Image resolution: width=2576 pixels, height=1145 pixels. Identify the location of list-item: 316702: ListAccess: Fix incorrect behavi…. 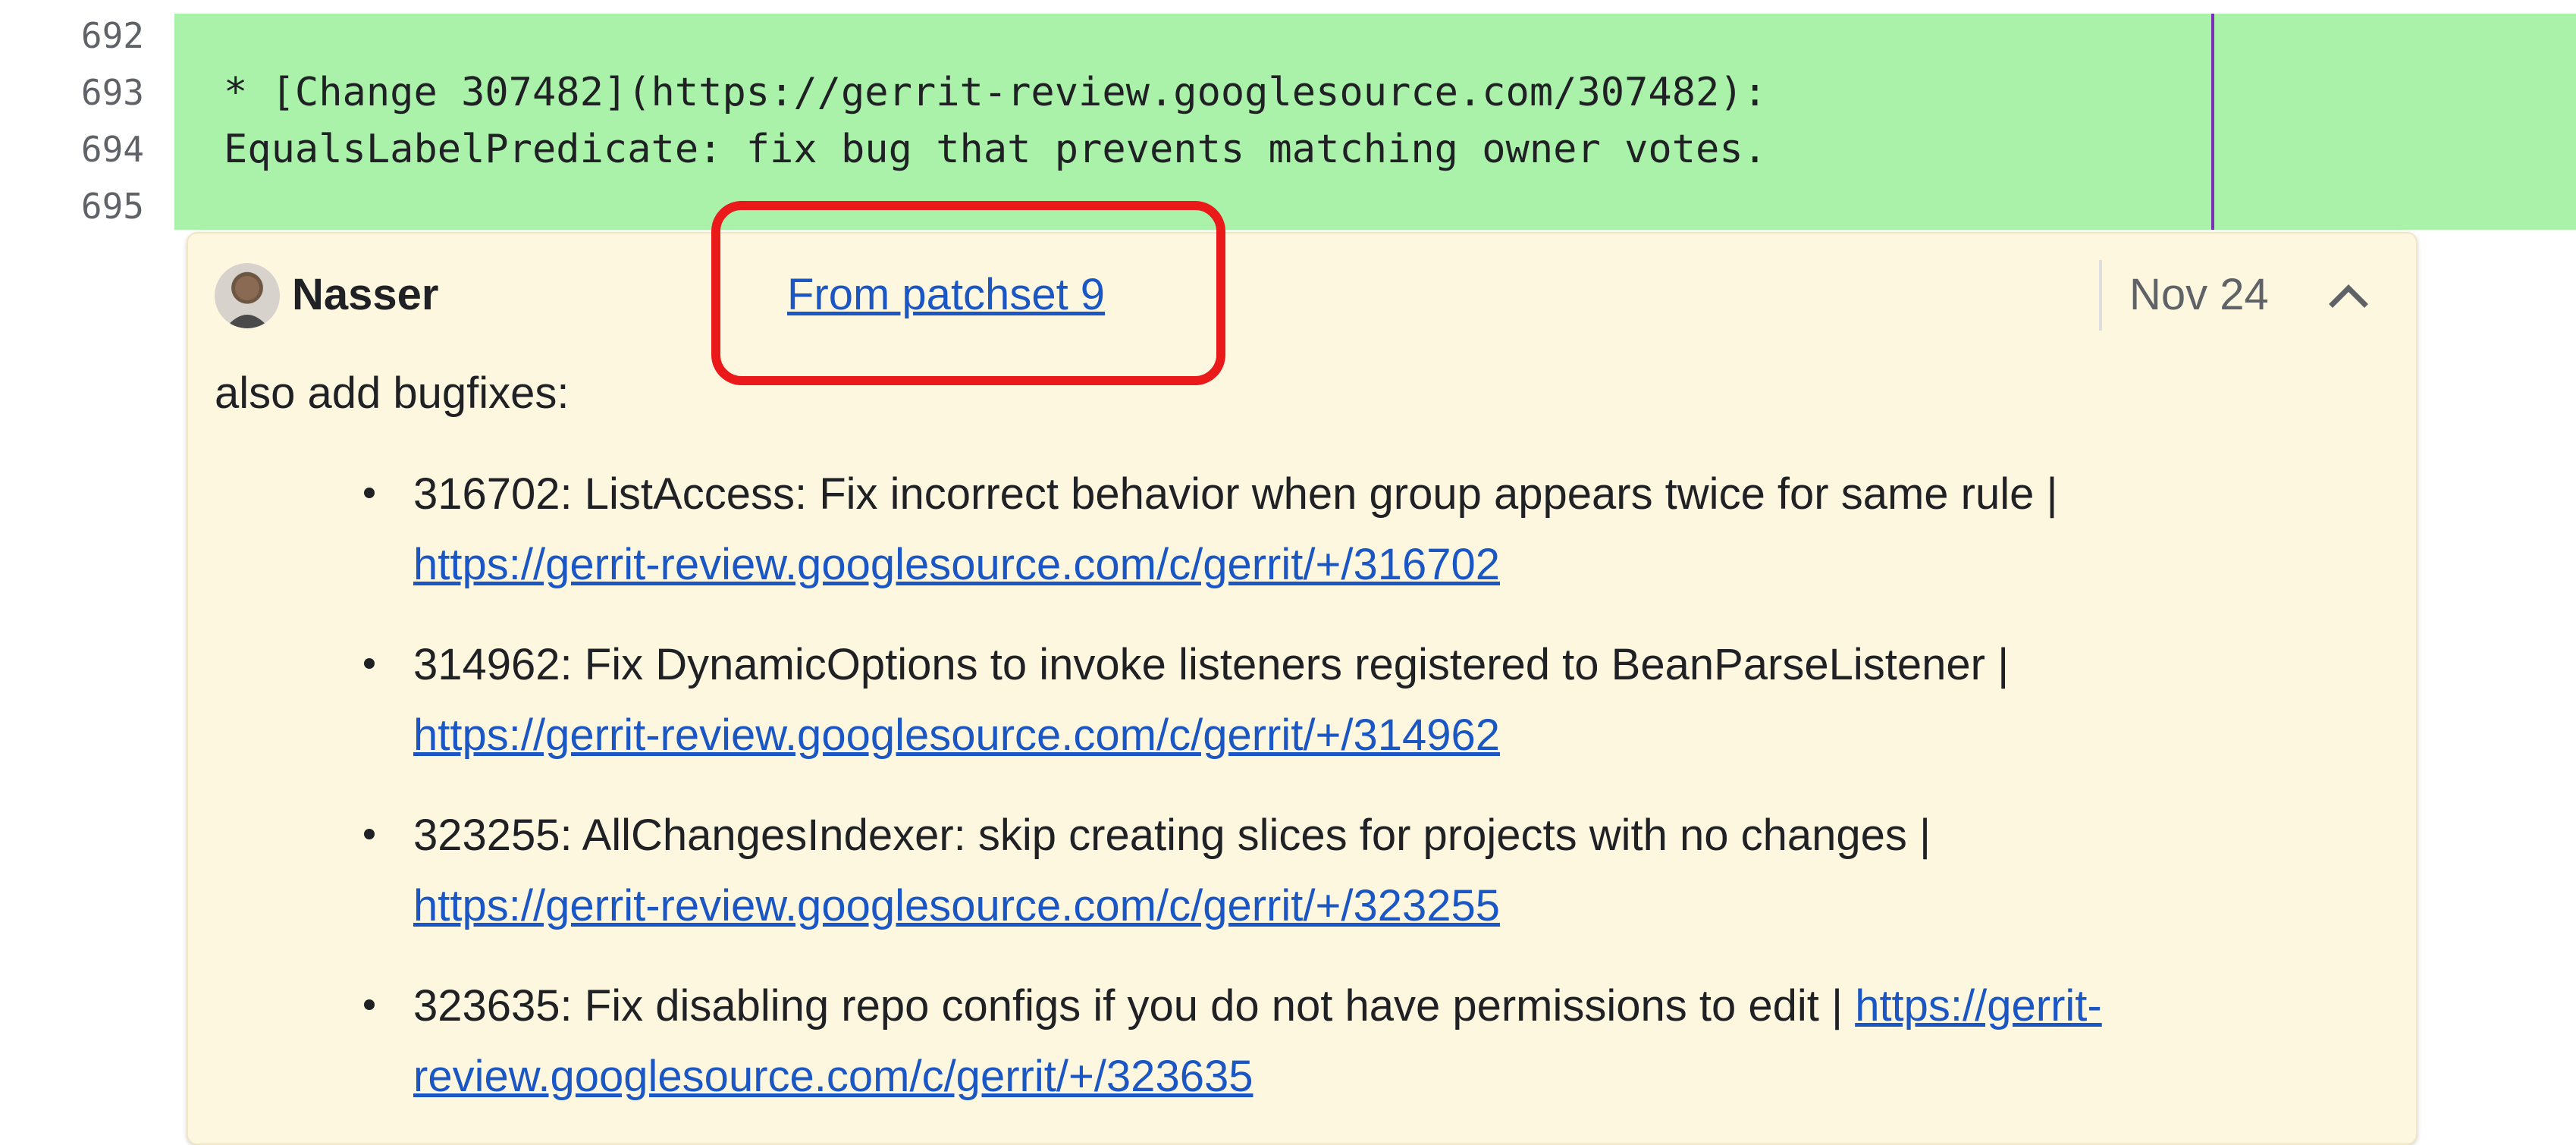
(1380, 544).